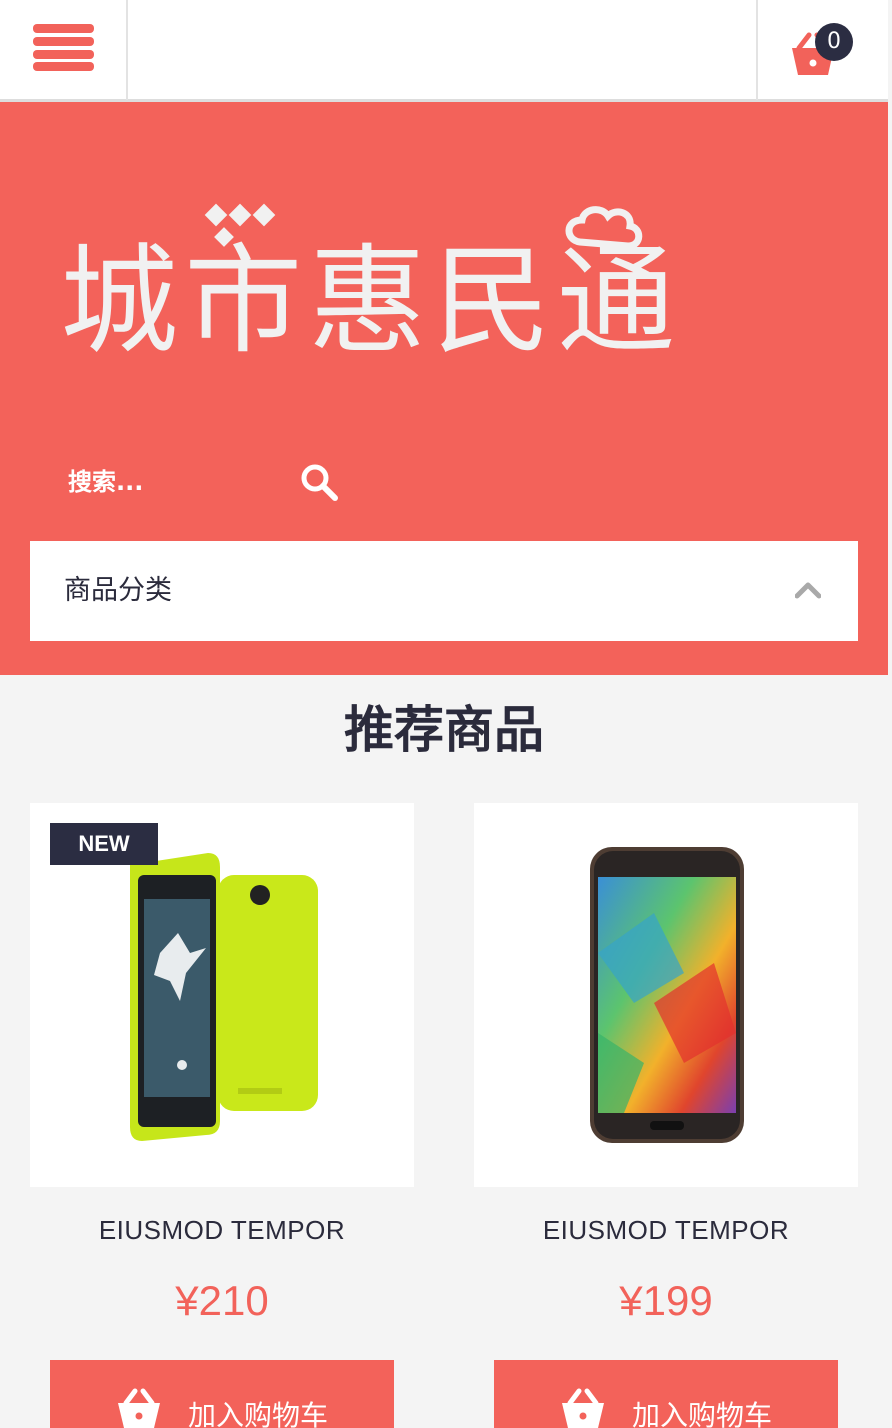 The height and width of the screenshot is (1428, 892). I want to click on product-image-box, so click(666, 995).